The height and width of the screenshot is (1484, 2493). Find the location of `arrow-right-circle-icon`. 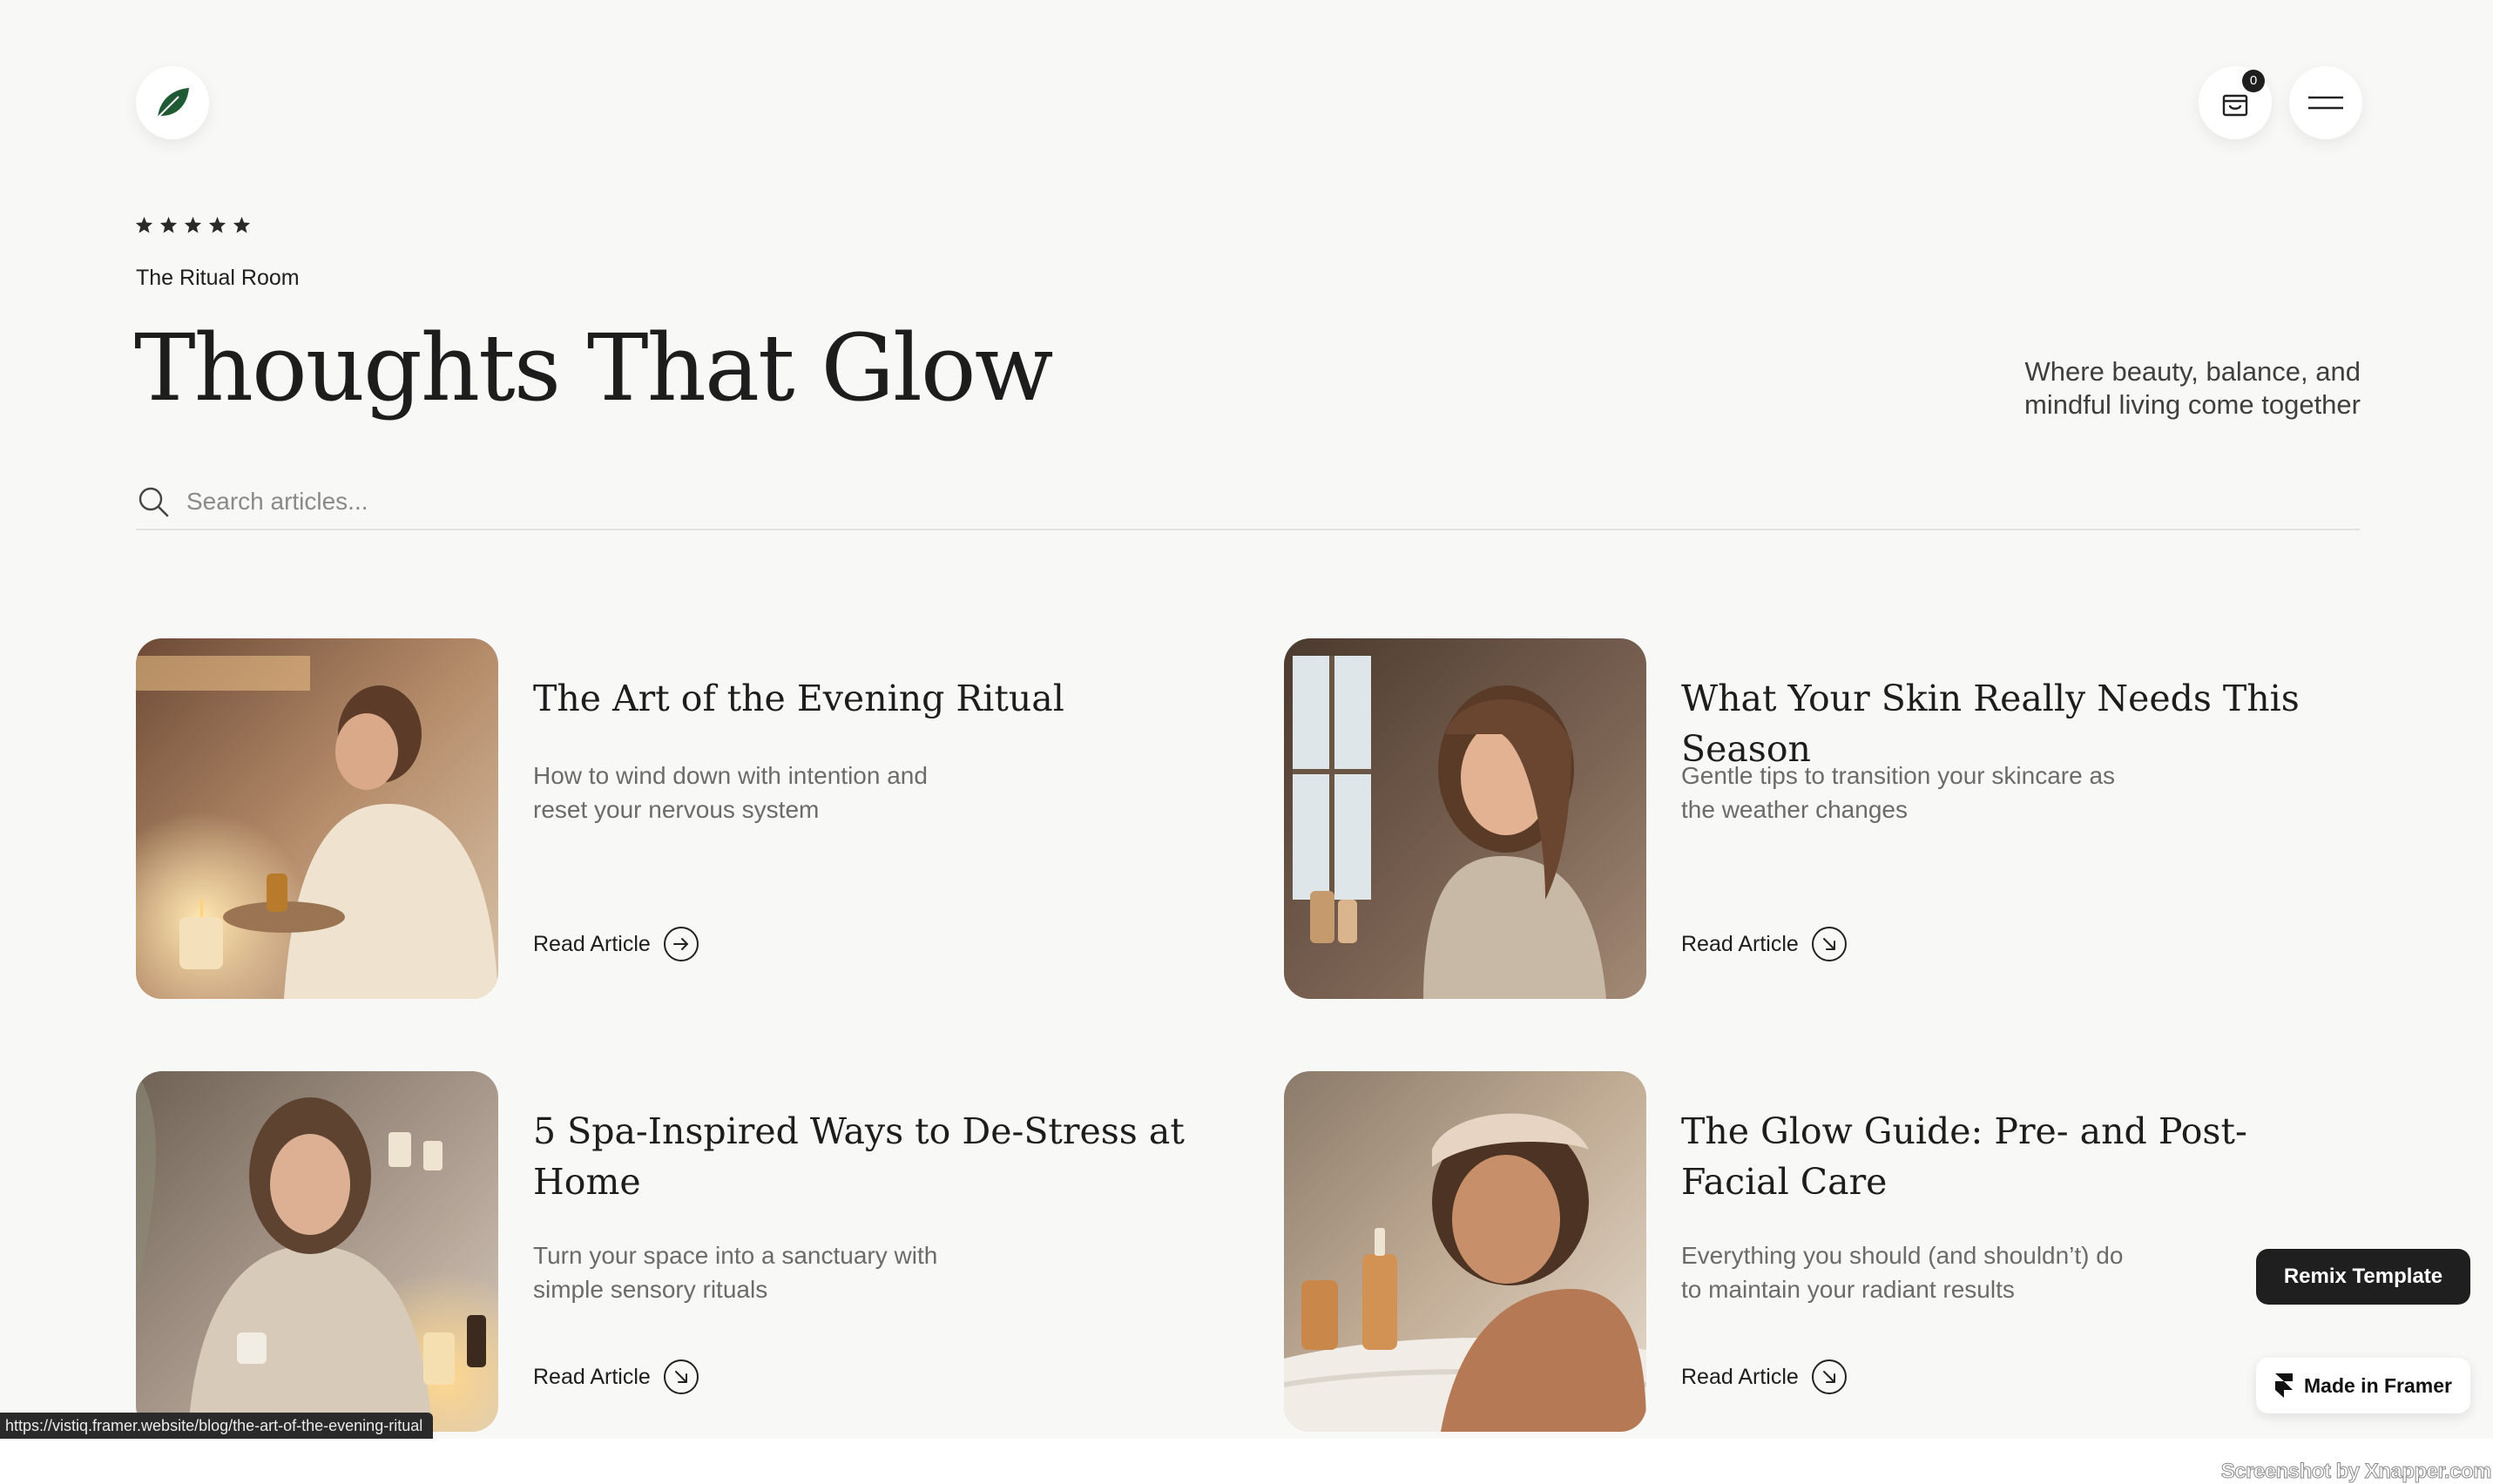

arrow-right-circle-icon is located at coordinates (681, 944).